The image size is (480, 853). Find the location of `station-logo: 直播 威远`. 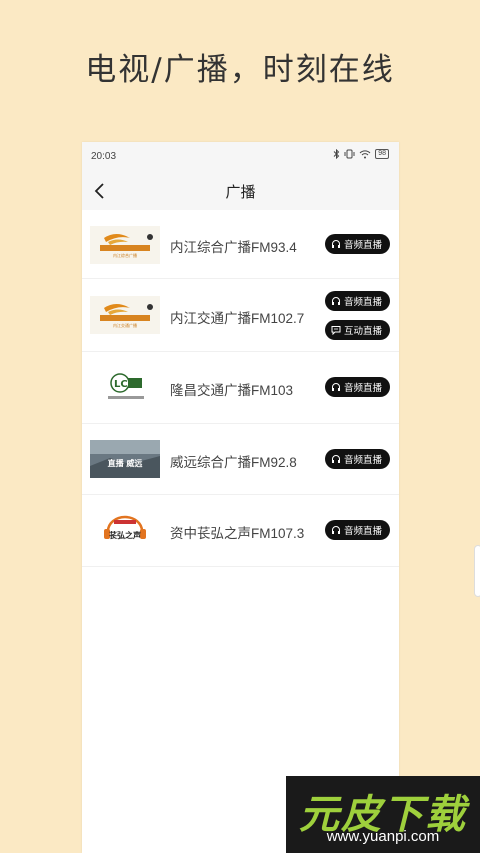

station-logo: 直播 威远 is located at coordinates (125, 459).